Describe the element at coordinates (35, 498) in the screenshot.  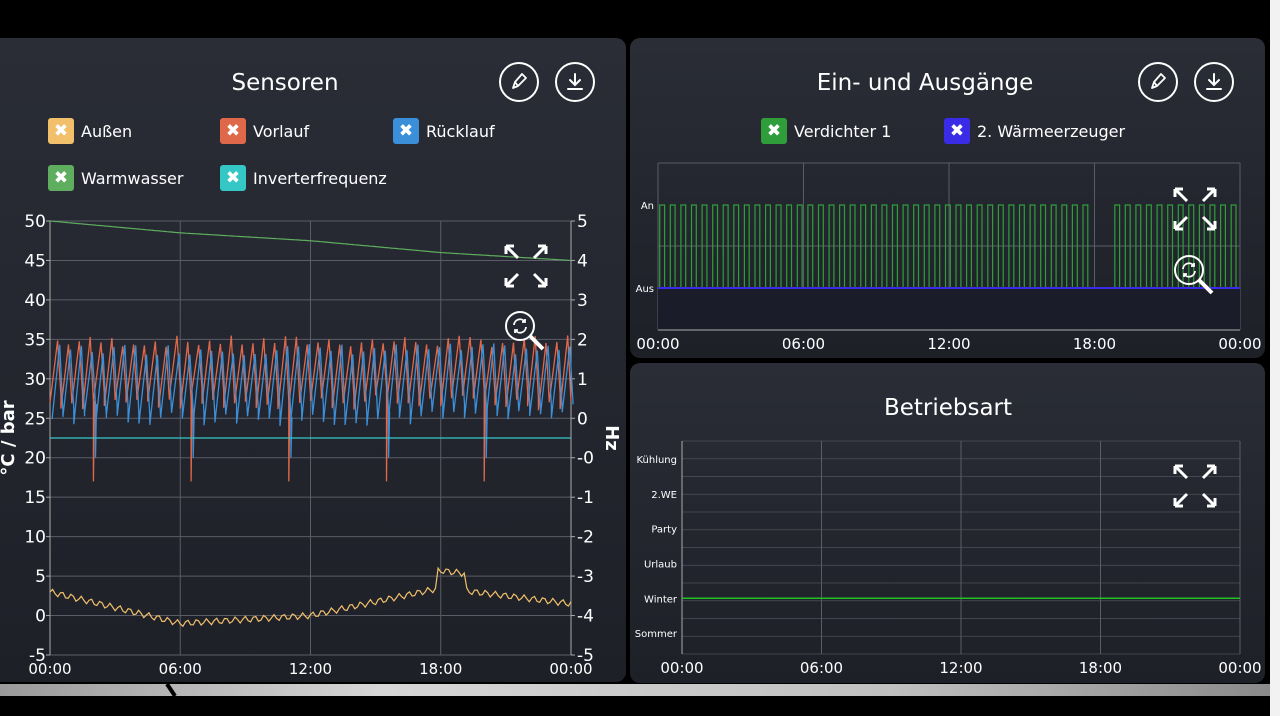
I see `y-tick-label: 15` at that location.